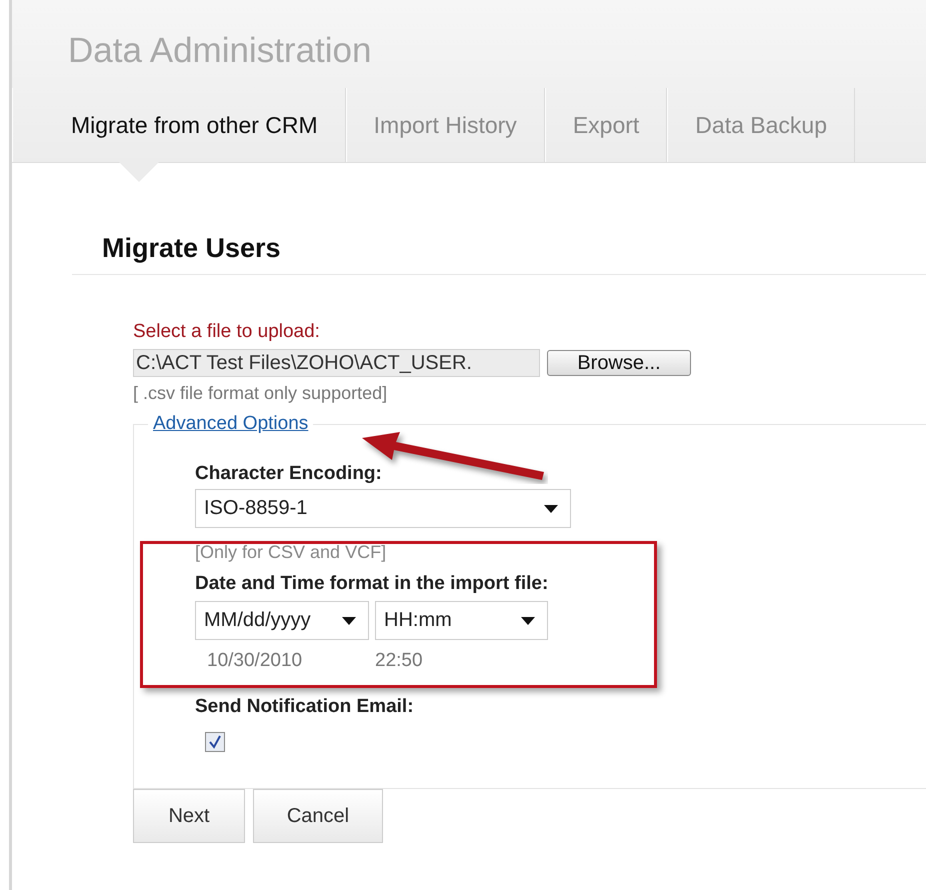 This screenshot has width=926, height=890. Describe the element at coordinates (461, 620) in the screenshot. I see `time-format-dropdown: HH:mm` at that location.